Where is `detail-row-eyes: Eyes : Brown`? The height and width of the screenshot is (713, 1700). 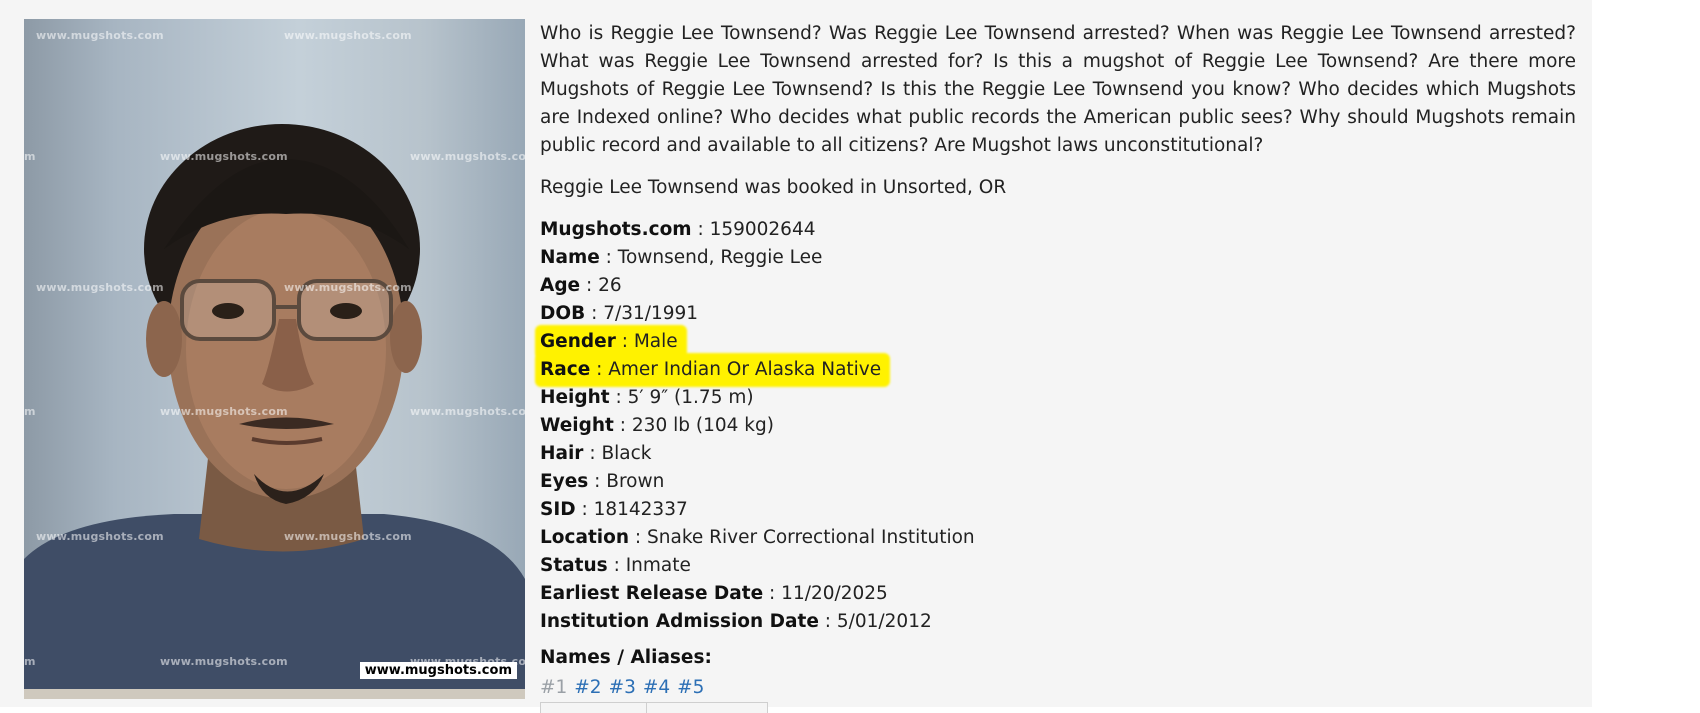
detail-row-eyes: Eyes : Brown is located at coordinates (1058, 482).